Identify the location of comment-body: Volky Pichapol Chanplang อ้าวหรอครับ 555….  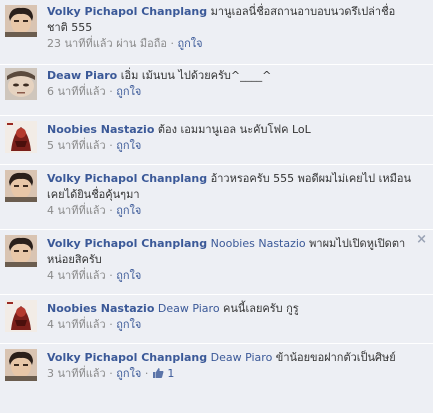
(230, 195).